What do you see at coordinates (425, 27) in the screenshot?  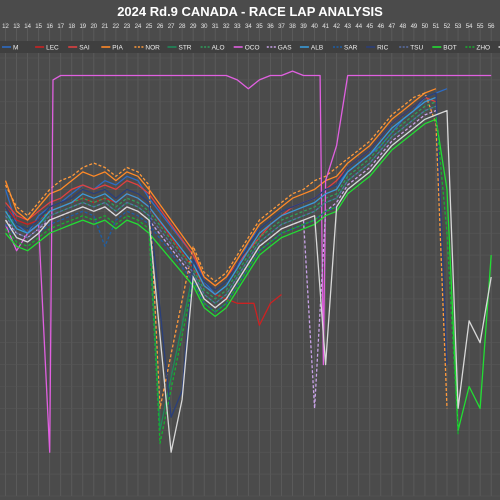 I see `lap-tick-label: 50` at bounding box center [425, 27].